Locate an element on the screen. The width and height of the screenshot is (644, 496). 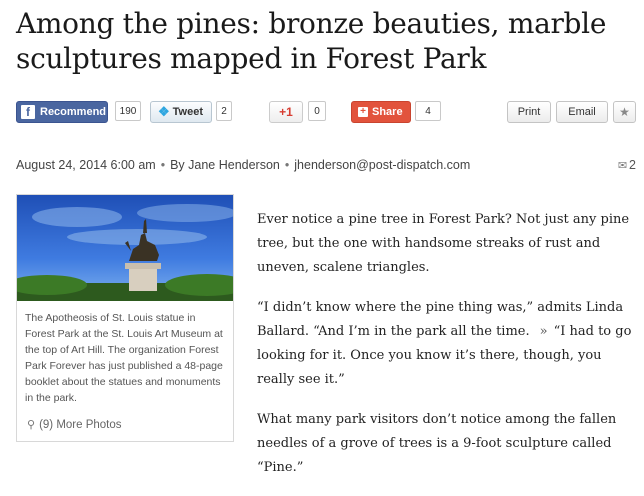
print-button: Print is located at coordinates (529, 112).